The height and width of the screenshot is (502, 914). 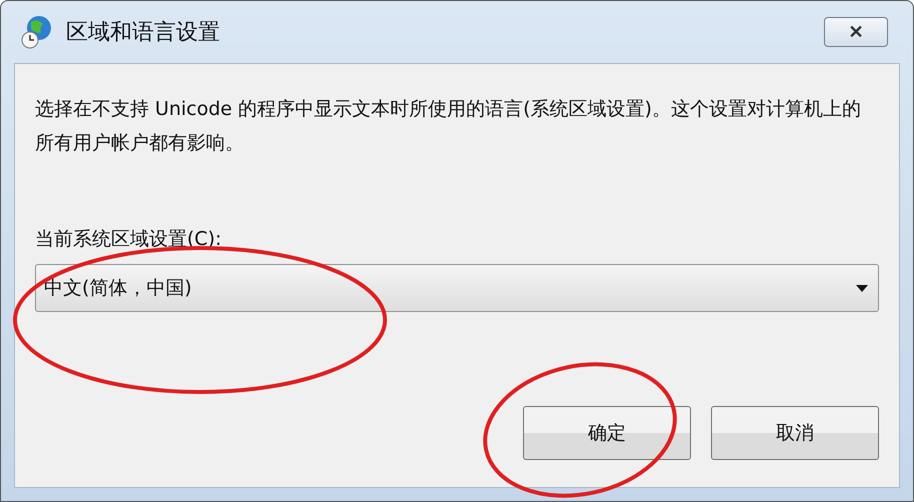 What do you see at coordinates (607, 433) in the screenshot?
I see `ok-button: 确定` at bounding box center [607, 433].